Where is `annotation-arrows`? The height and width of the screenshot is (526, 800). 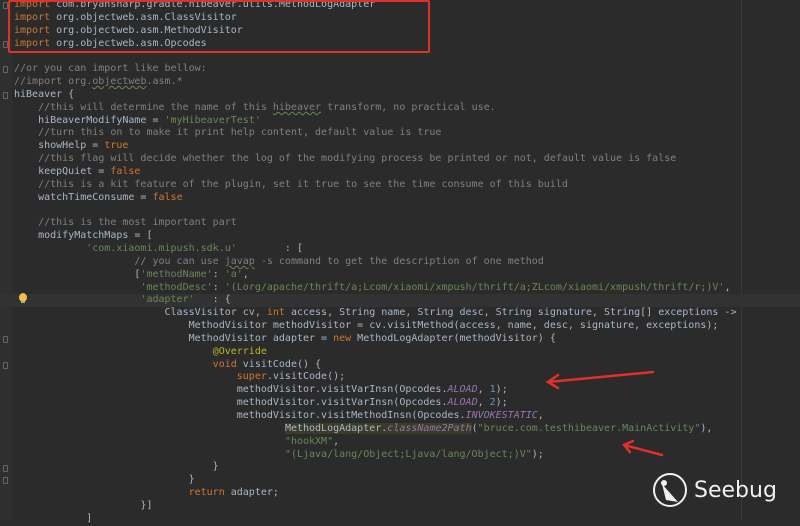
annotation-arrows is located at coordinates (604, 413).